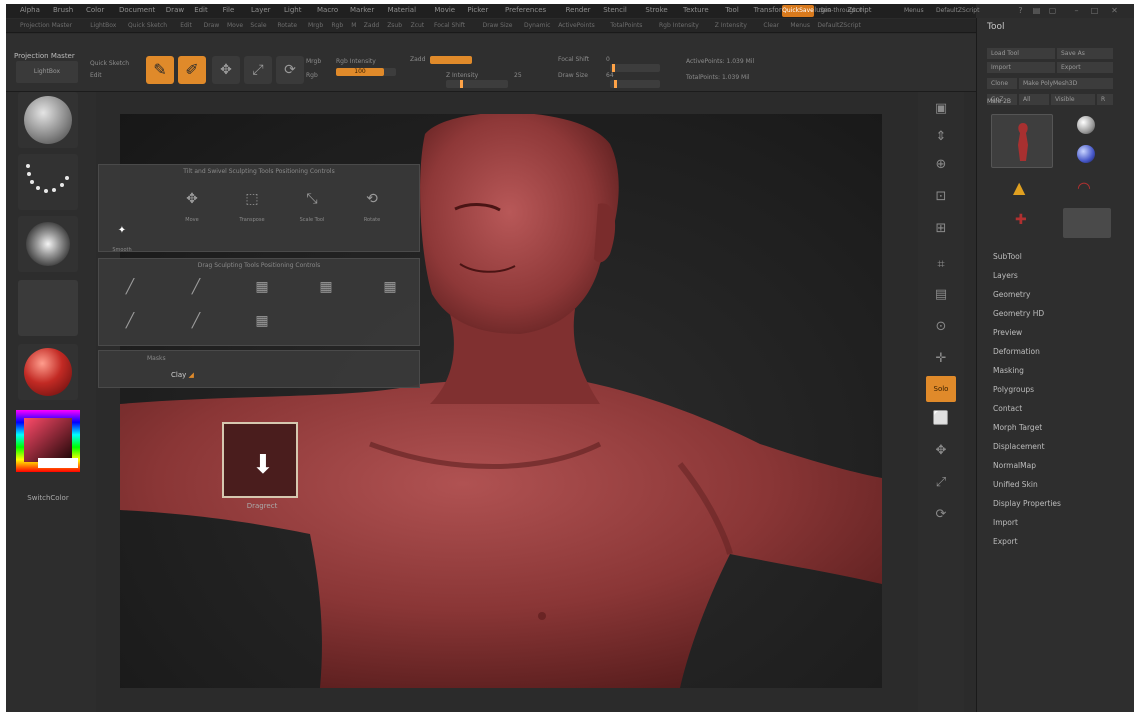 This screenshot has height=720, width=1140. I want to click on texture-selector, so click(48, 308).